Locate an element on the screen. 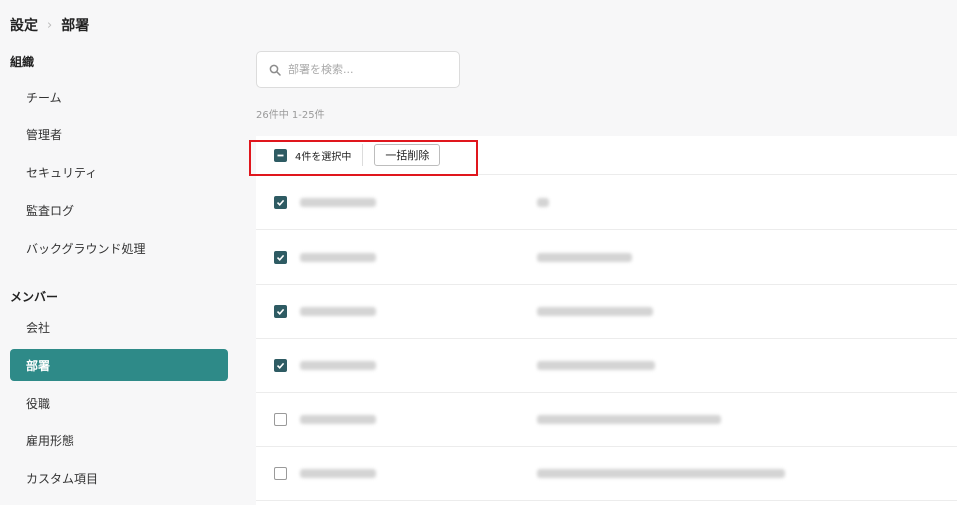  sidebar-item-company: 会社 is located at coordinates (119, 327).